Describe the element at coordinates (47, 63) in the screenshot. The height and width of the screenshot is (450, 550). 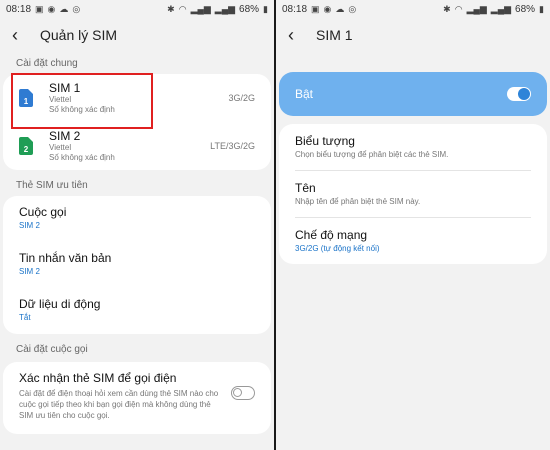
I see `general-settings-header: Cài đặt chung` at that location.